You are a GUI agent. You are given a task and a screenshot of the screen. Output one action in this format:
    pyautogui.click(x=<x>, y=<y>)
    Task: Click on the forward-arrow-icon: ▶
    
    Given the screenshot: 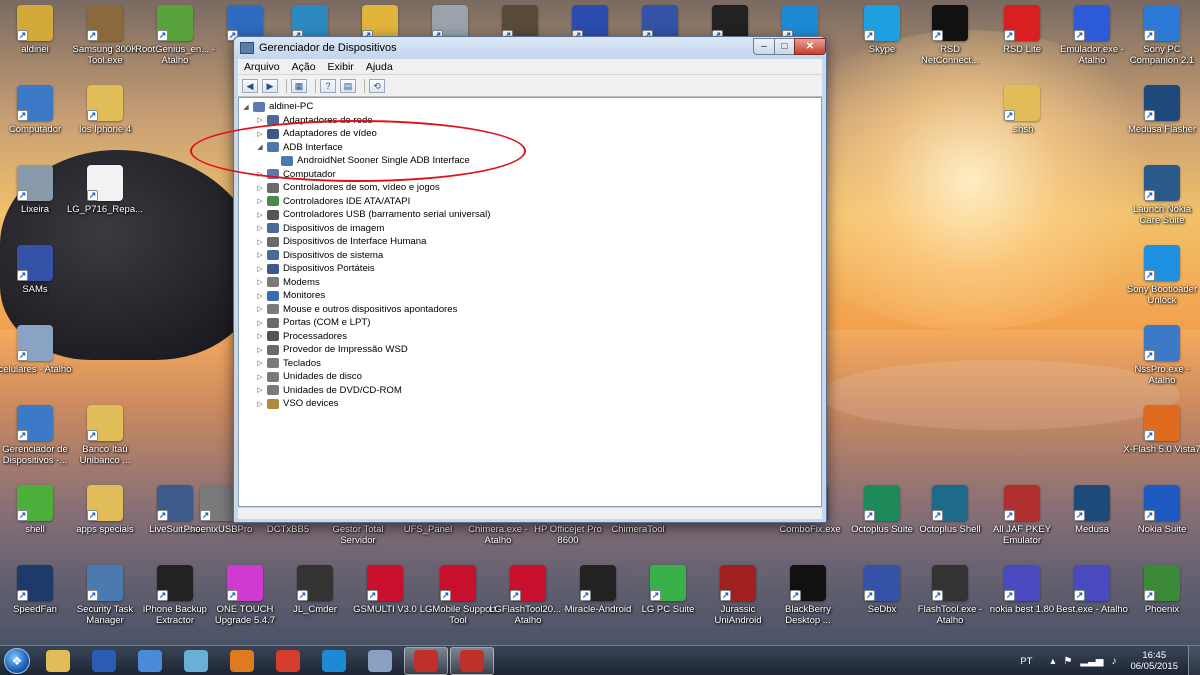 What is the action you would take?
    pyautogui.click(x=270, y=85)
    